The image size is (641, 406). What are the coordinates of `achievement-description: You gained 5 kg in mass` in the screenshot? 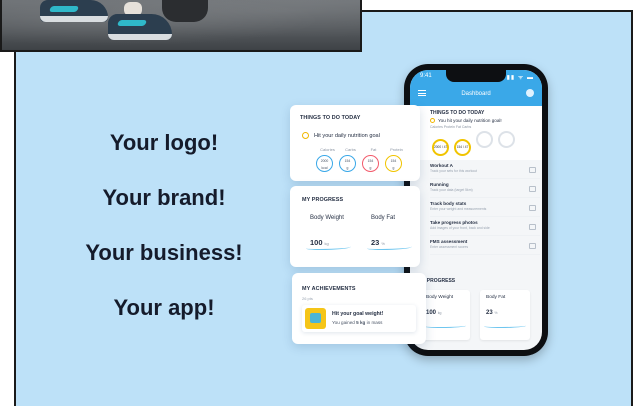 It's located at (357, 322).